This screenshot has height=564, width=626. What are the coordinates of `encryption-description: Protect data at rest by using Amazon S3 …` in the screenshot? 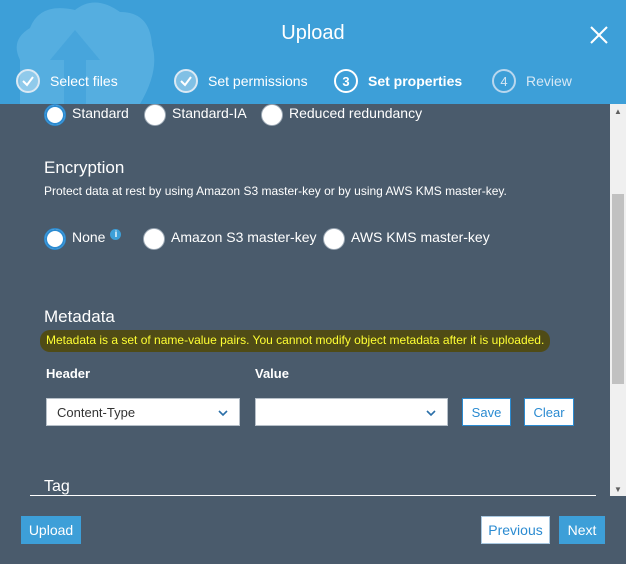 It's located at (275, 191).